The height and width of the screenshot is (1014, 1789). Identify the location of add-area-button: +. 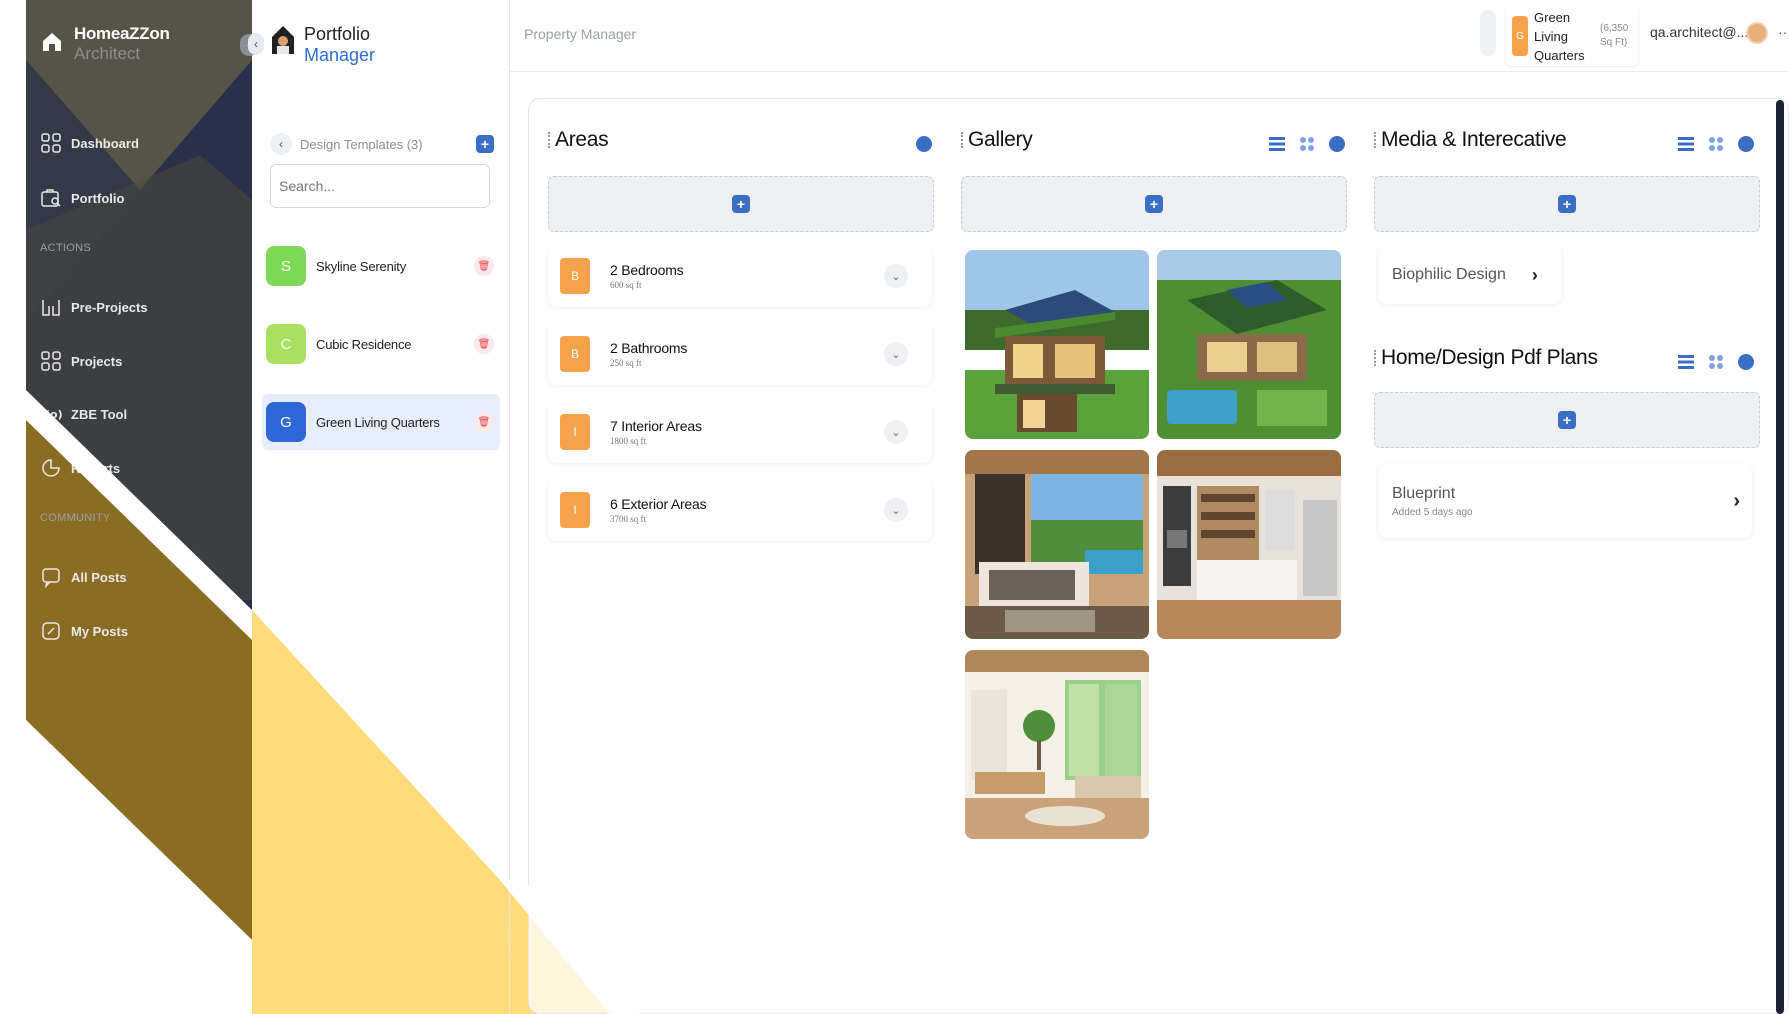
(741, 204).